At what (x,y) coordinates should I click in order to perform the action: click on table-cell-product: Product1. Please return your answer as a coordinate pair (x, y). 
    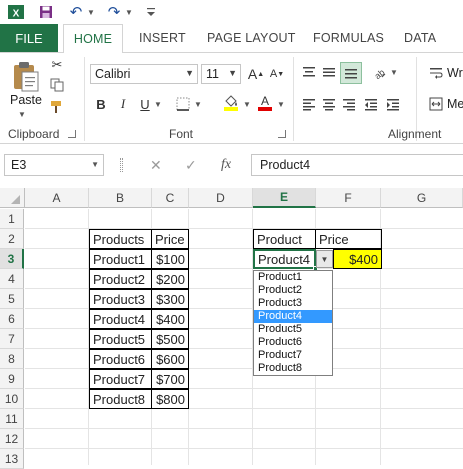
    Looking at the image, I should click on (120, 259).